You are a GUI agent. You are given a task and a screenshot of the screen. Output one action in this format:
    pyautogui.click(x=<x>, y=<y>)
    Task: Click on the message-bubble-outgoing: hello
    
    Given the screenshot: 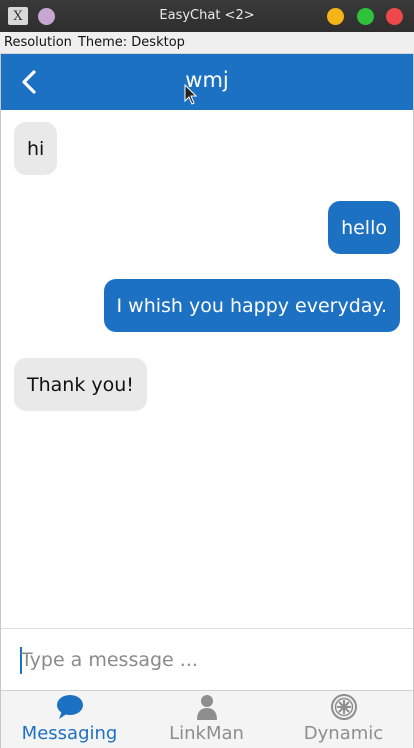 What is the action you would take?
    pyautogui.click(x=364, y=227)
    